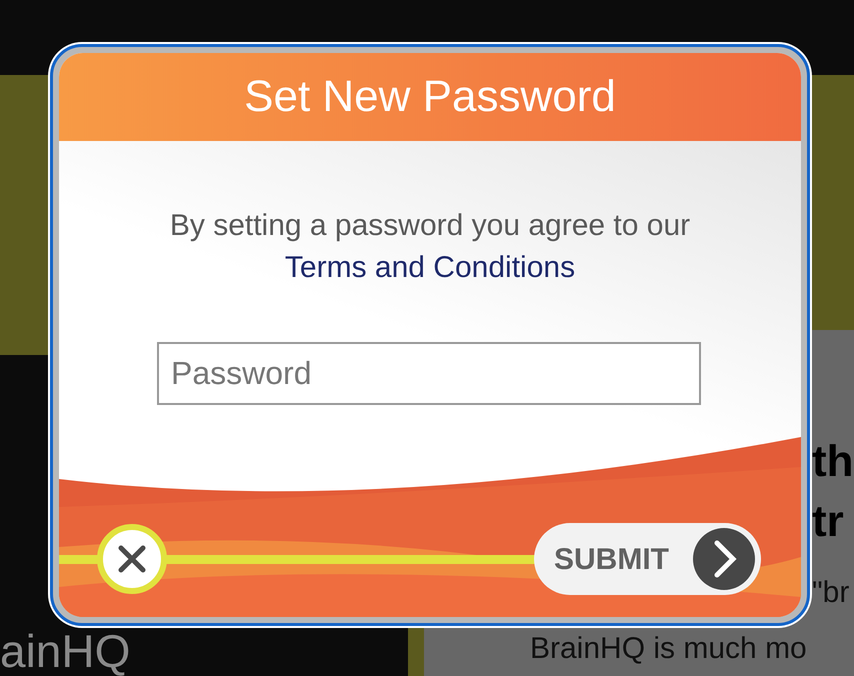 The image size is (854, 676). Describe the element at coordinates (430, 267) in the screenshot. I see `terms-link: Terms and Conditions` at that location.